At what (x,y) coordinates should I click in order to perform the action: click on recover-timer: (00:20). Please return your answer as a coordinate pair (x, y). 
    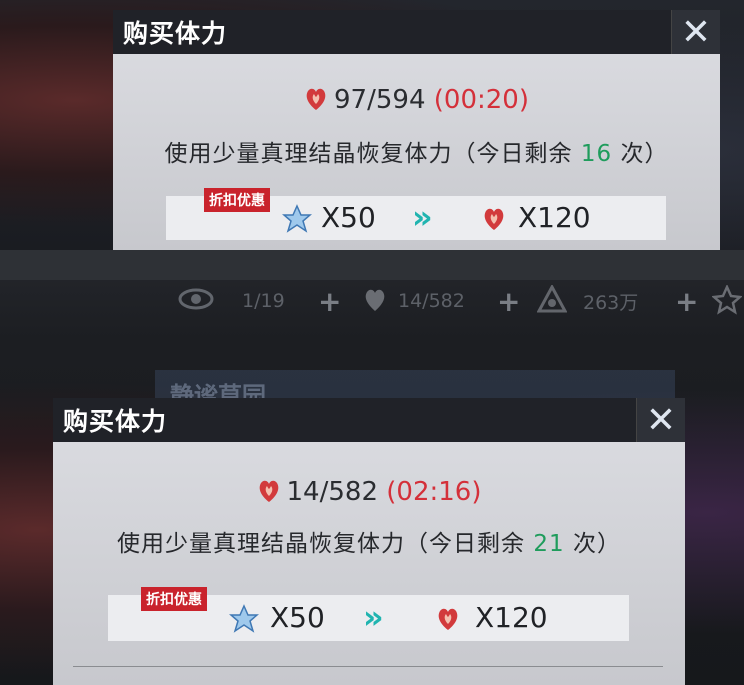
    Looking at the image, I should click on (481, 100).